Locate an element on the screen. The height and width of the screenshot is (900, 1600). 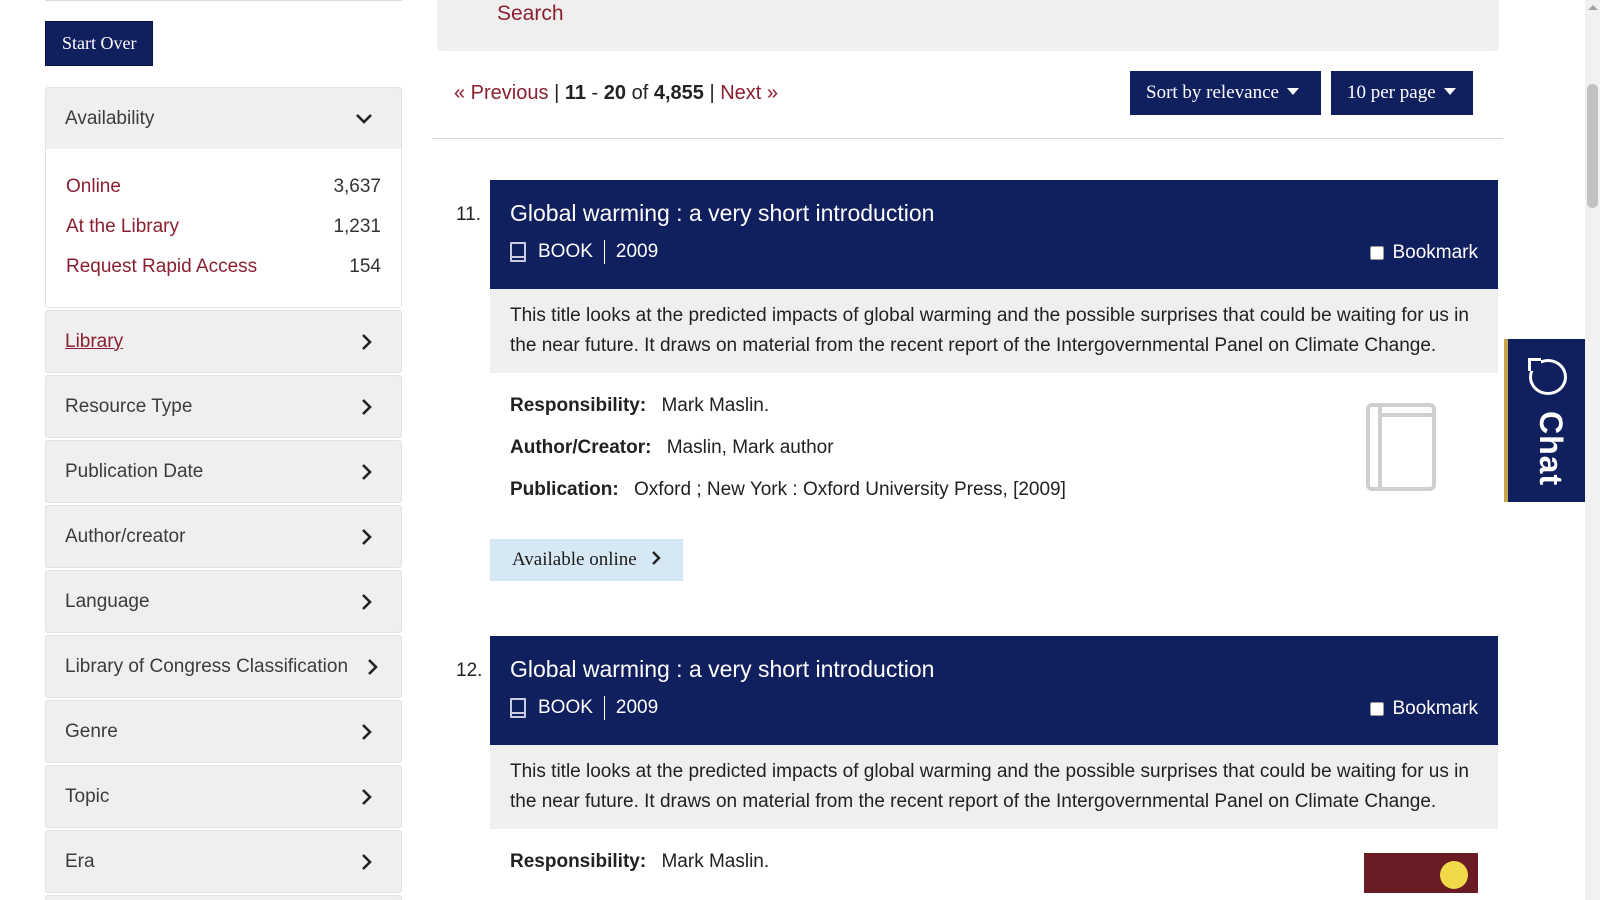
next-page-link: Next » is located at coordinates (749, 93).